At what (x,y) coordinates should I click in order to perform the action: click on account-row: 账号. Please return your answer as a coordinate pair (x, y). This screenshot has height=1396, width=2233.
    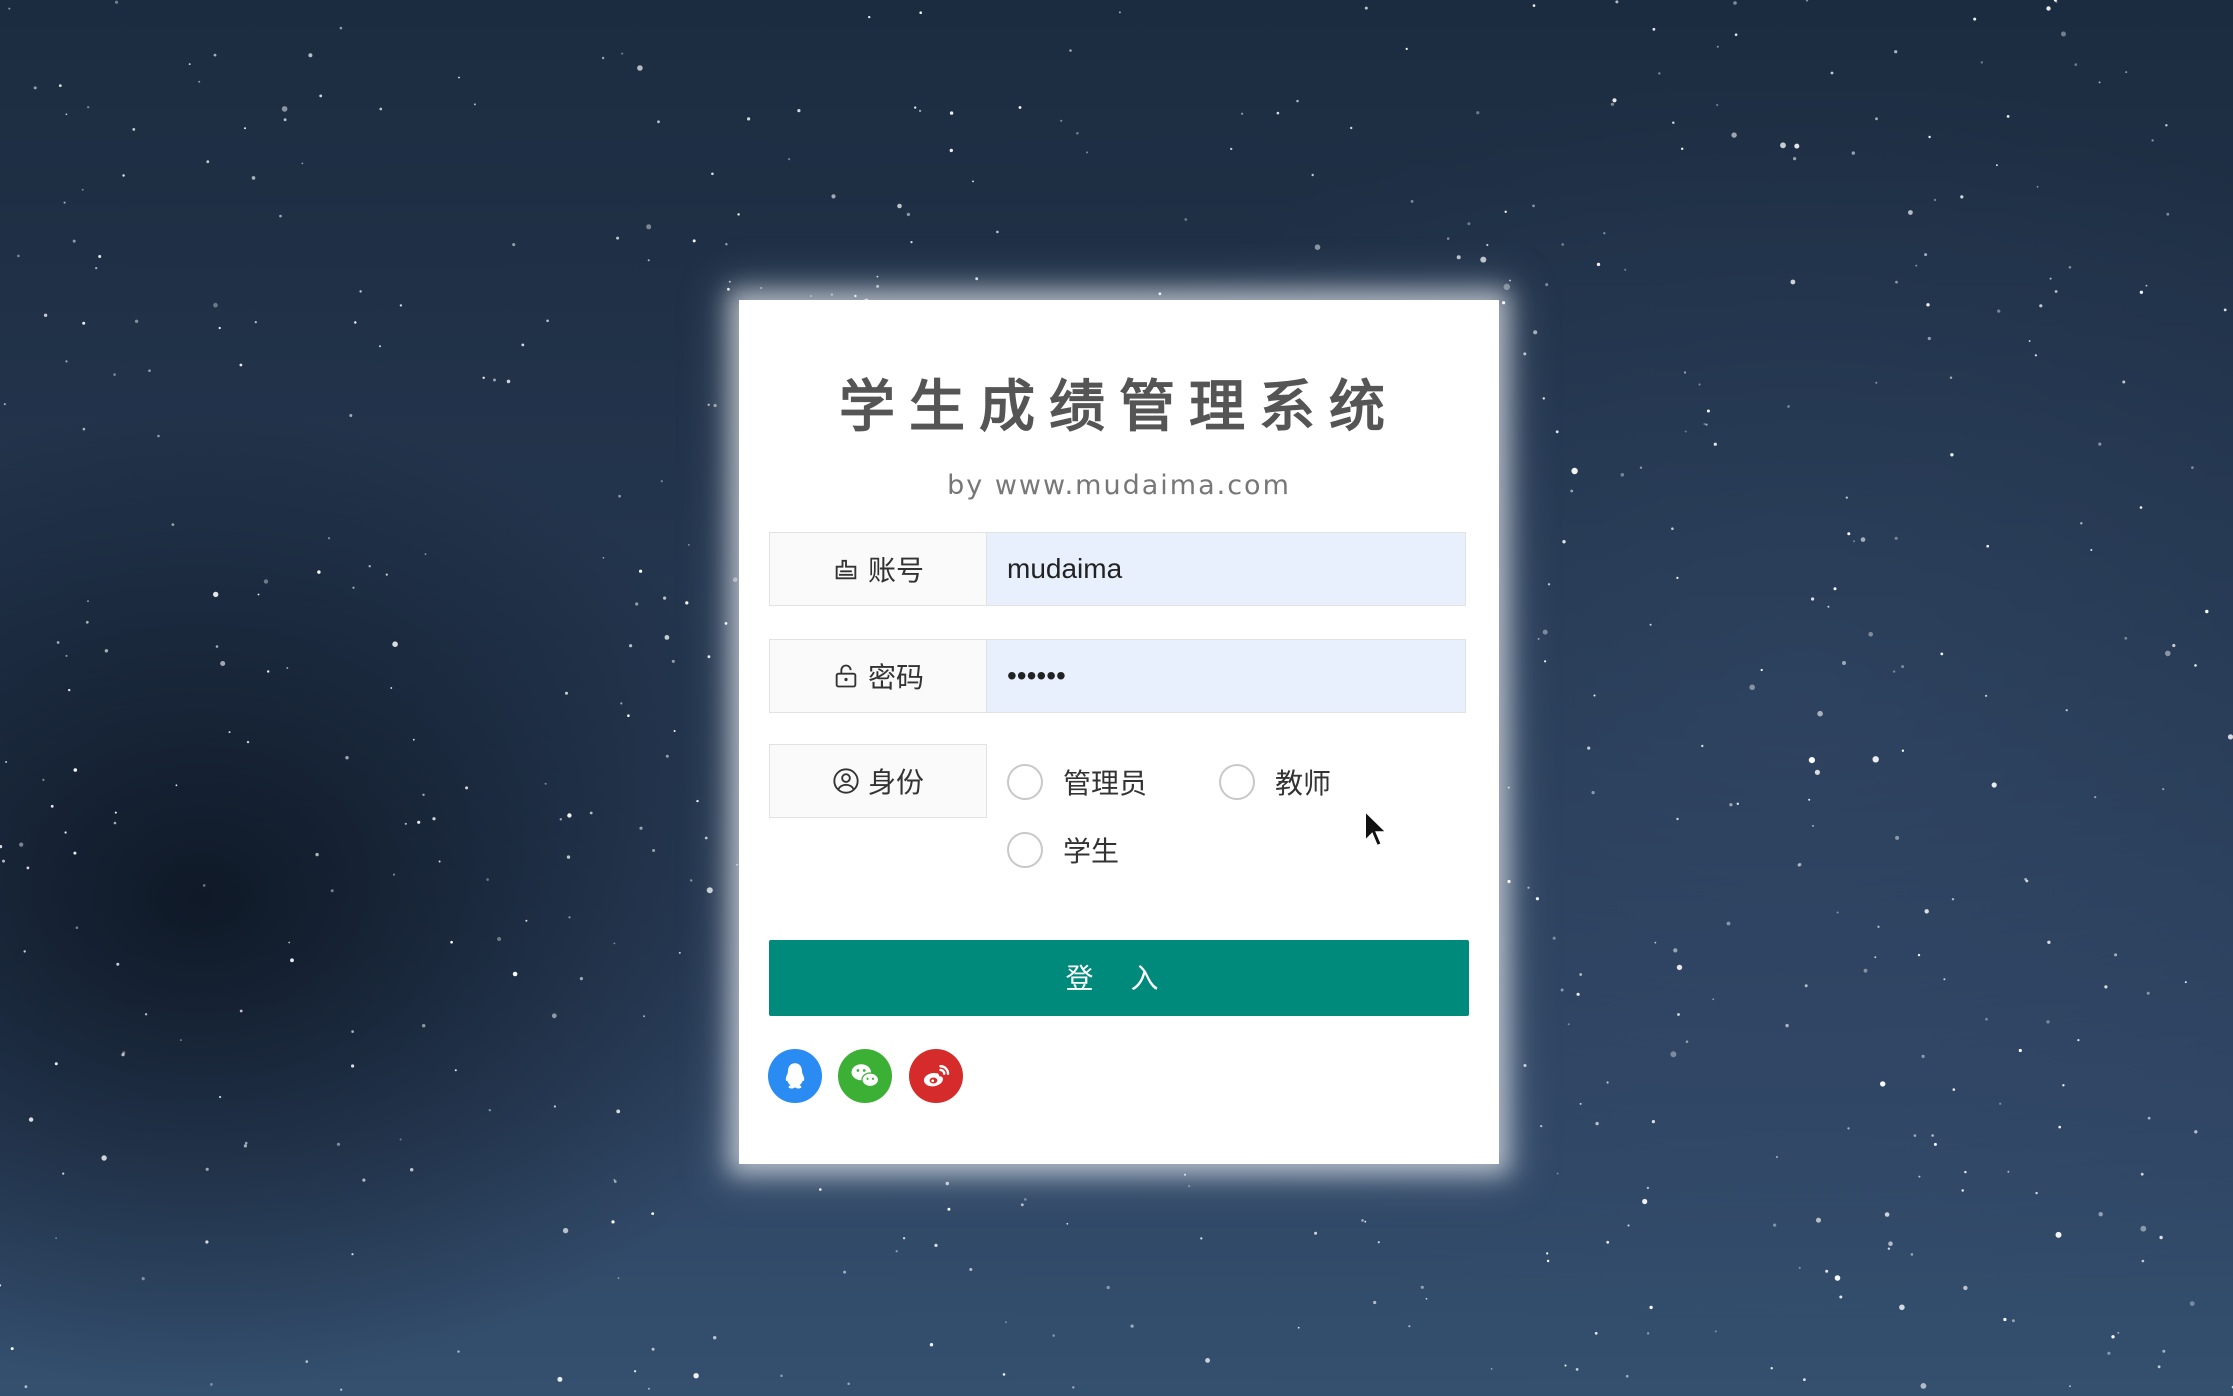
    Looking at the image, I should click on (1118, 569).